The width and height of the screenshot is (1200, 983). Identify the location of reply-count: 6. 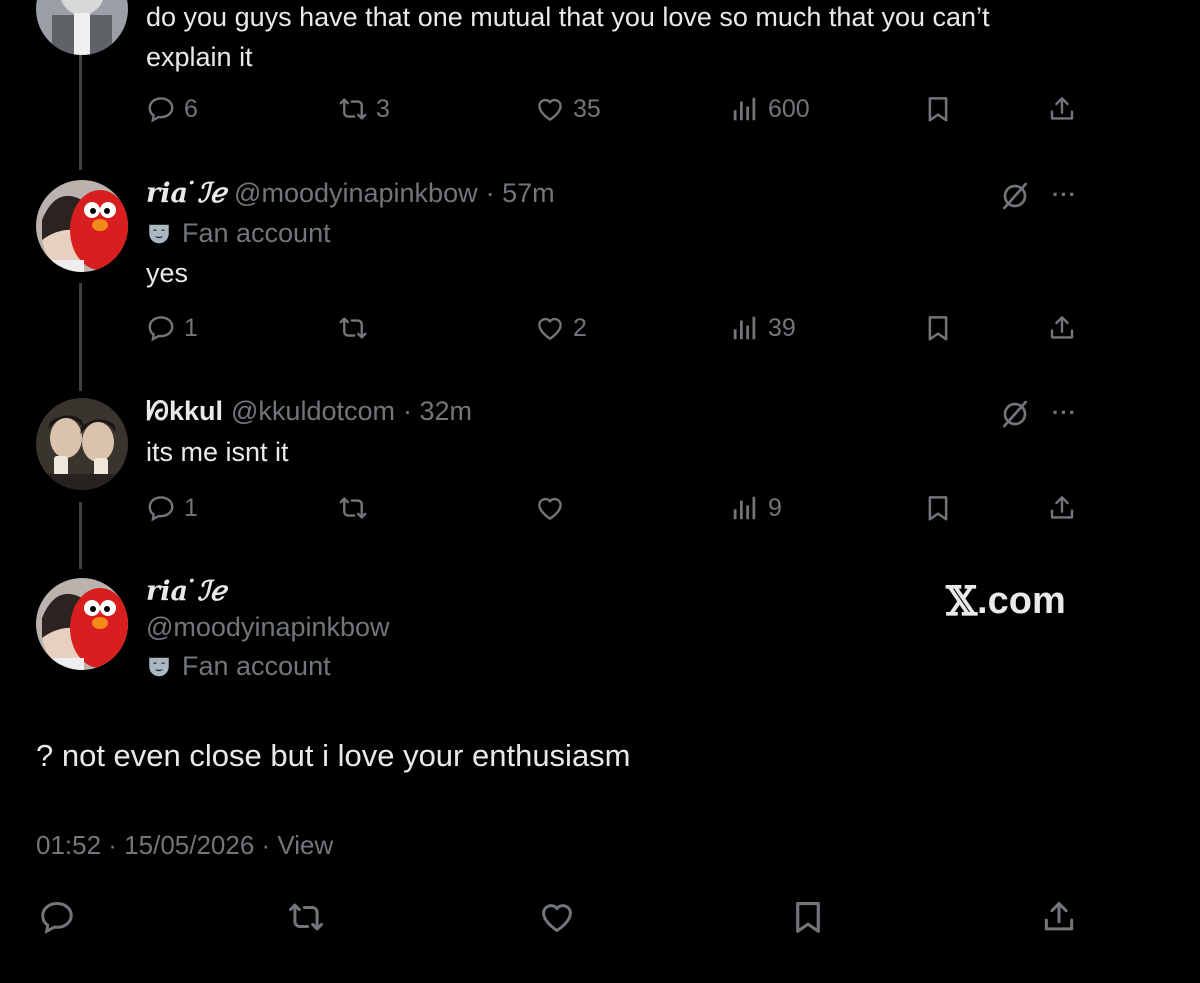
(191, 108).